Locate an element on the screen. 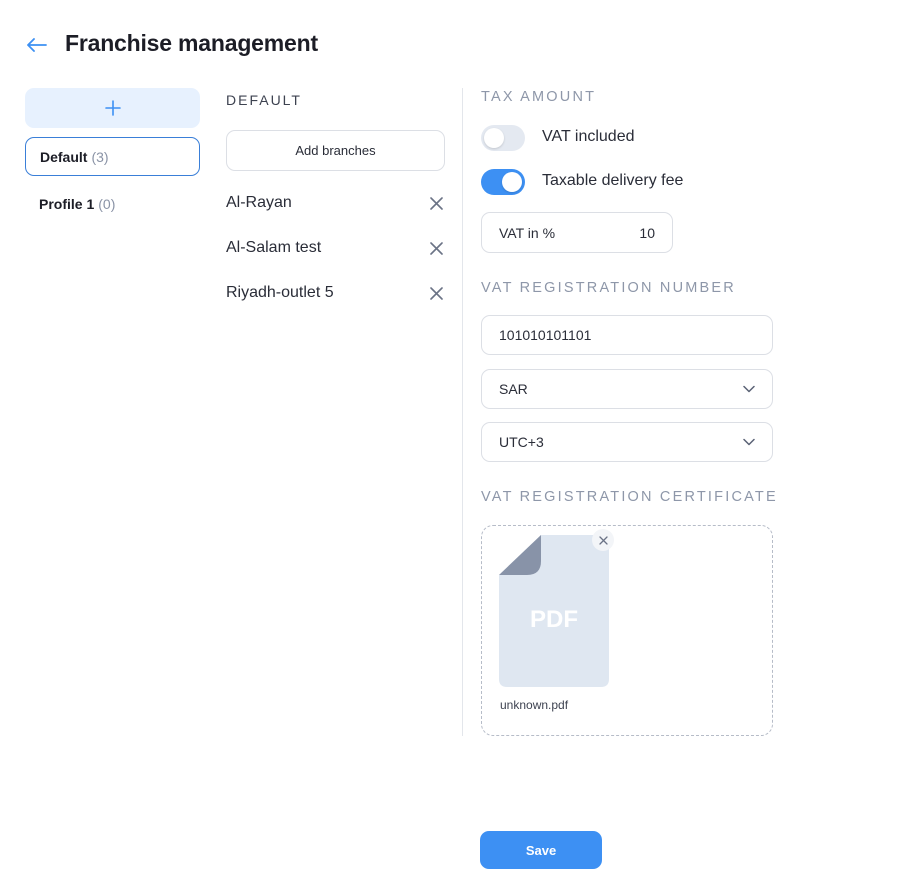 This screenshot has width=907, height=876. add-branches-button: Add branches is located at coordinates (335, 150).